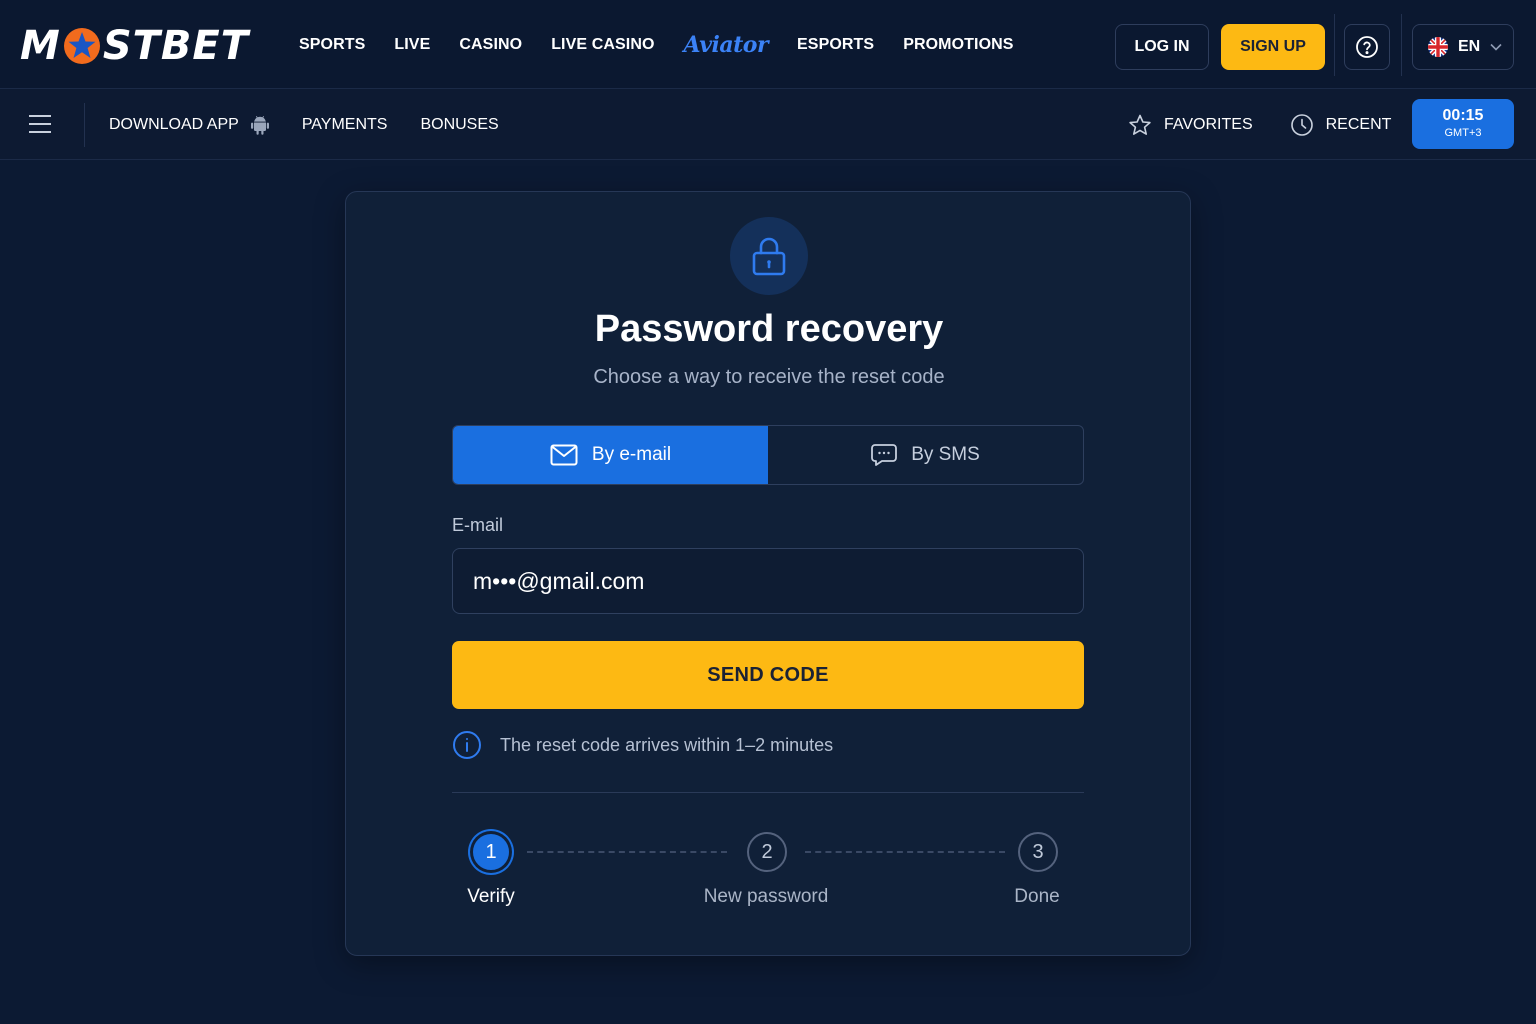  I want to click on page-title: Password recovery, so click(769, 329).